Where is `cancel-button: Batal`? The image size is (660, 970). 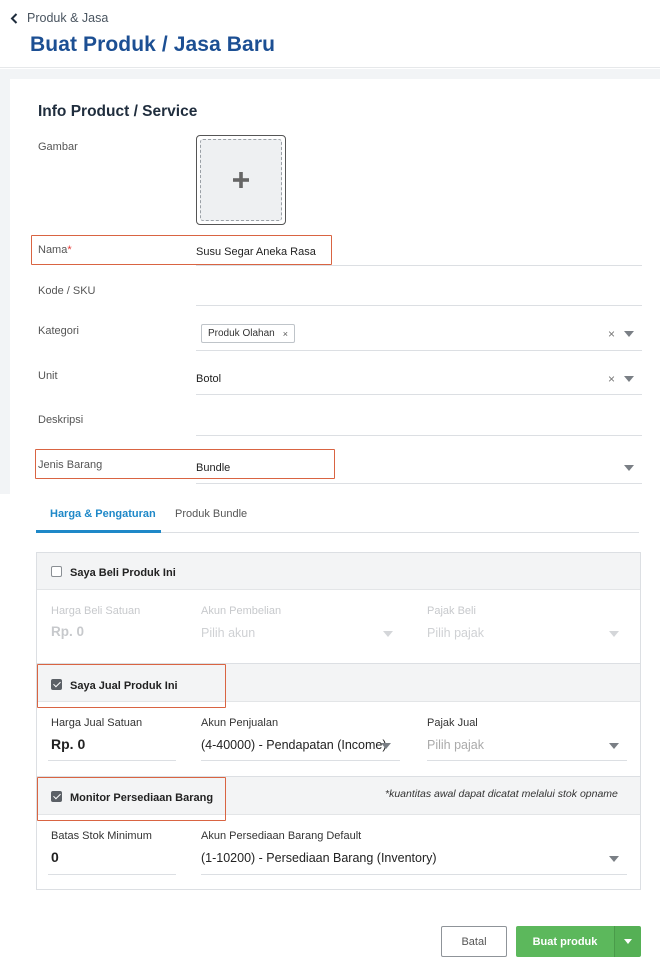 cancel-button: Batal is located at coordinates (474, 941).